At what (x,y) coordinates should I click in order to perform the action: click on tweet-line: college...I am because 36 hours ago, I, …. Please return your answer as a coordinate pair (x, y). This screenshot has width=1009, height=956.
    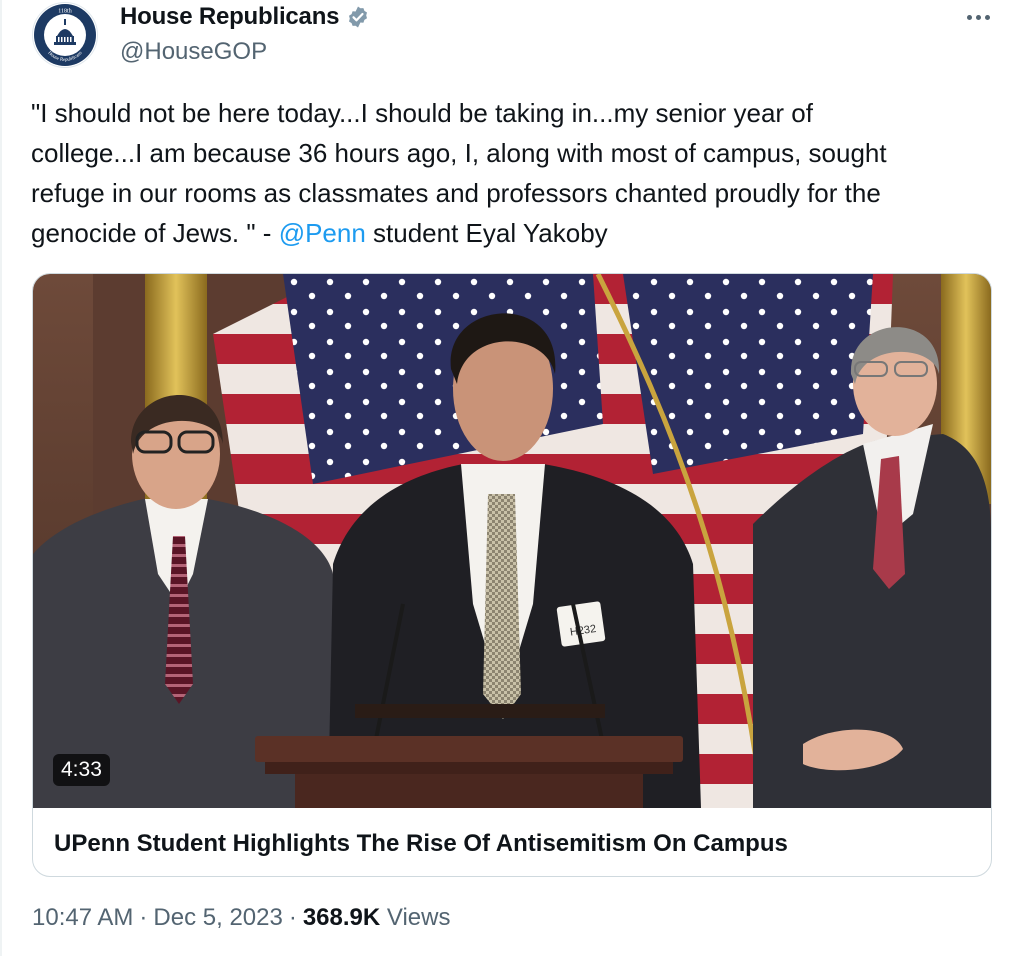
    Looking at the image, I should click on (459, 153).